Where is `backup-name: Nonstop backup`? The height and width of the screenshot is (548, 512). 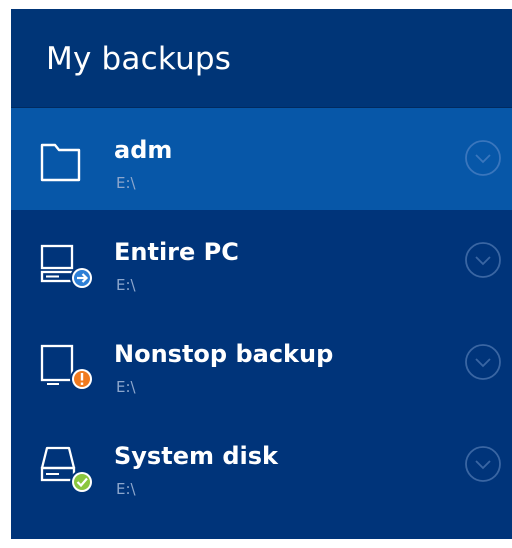 backup-name: Nonstop backup is located at coordinates (224, 354).